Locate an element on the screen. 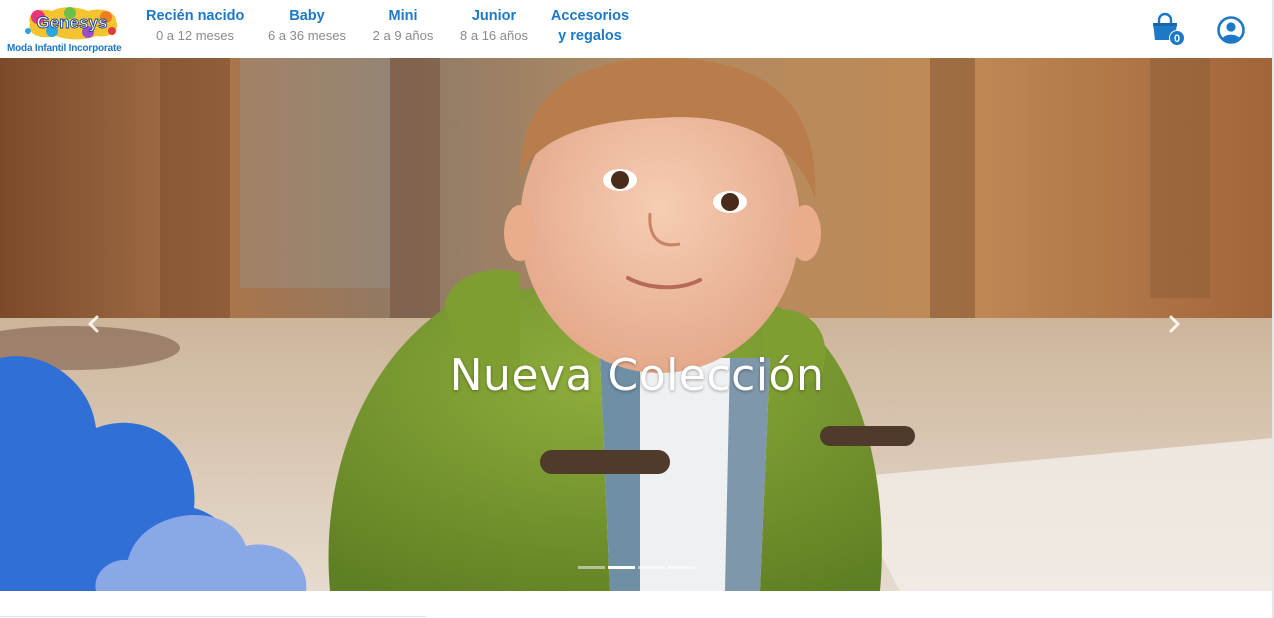 The height and width of the screenshot is (618, 1274). section-divider is located at coordinates (213, 616).